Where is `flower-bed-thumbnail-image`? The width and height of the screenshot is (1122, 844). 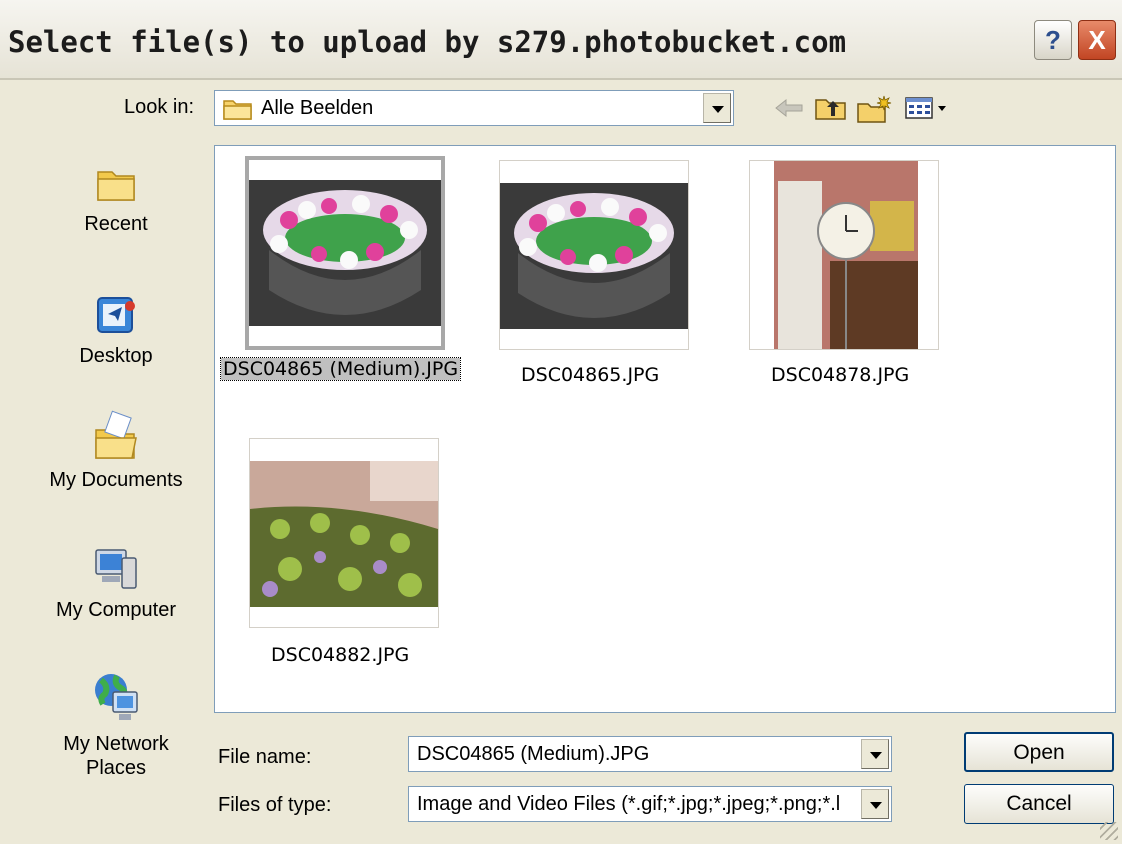 flower-bed-thumbnail-image is located at coordinates (344, 534).